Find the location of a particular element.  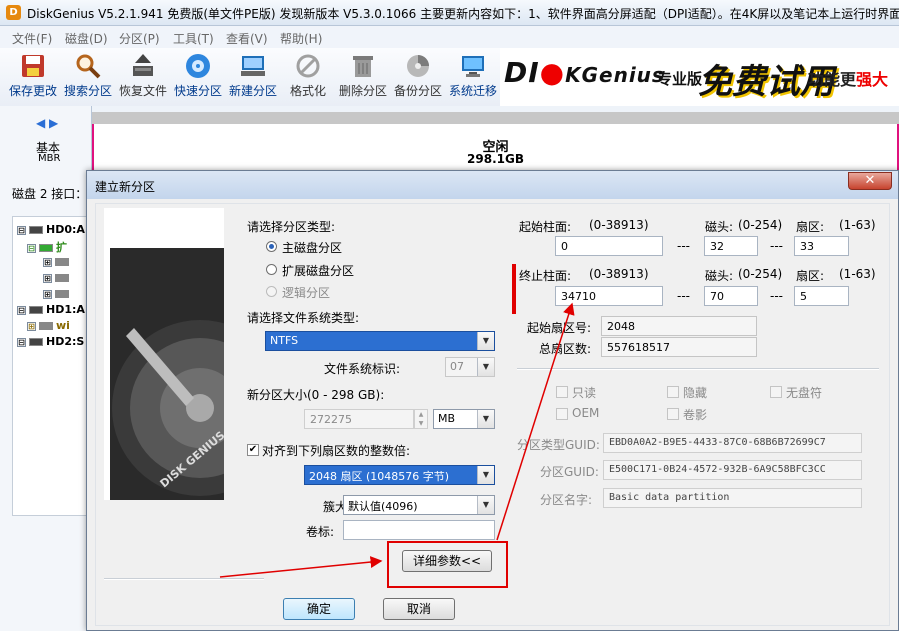

dialog-titlebar: 建立新分区 ✕ is located at coordinates (492, 185).